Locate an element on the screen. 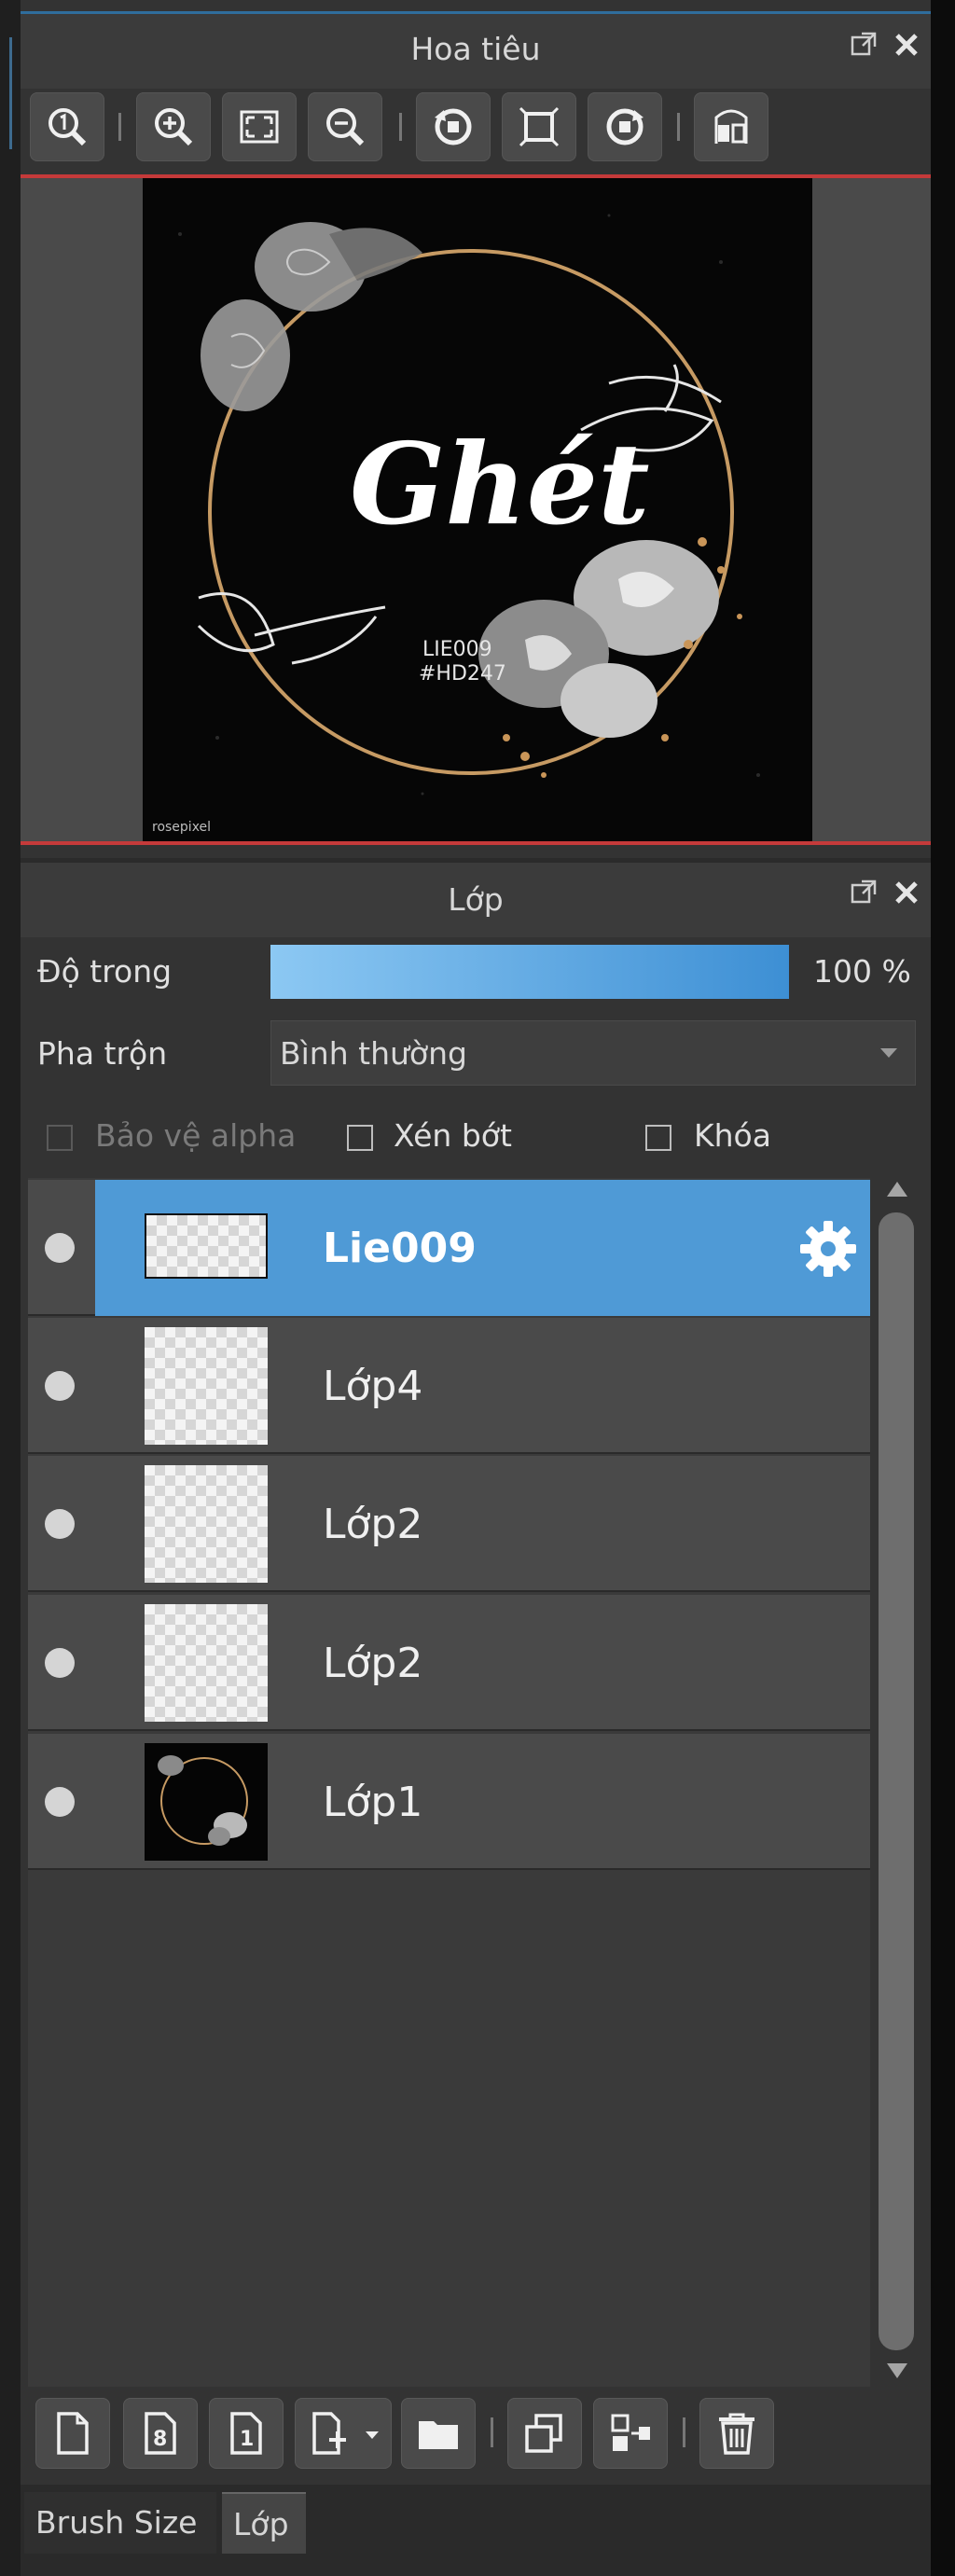 This screenshot has height=2576, width=955. left-edge-accent is located at coordinates (11, 93).